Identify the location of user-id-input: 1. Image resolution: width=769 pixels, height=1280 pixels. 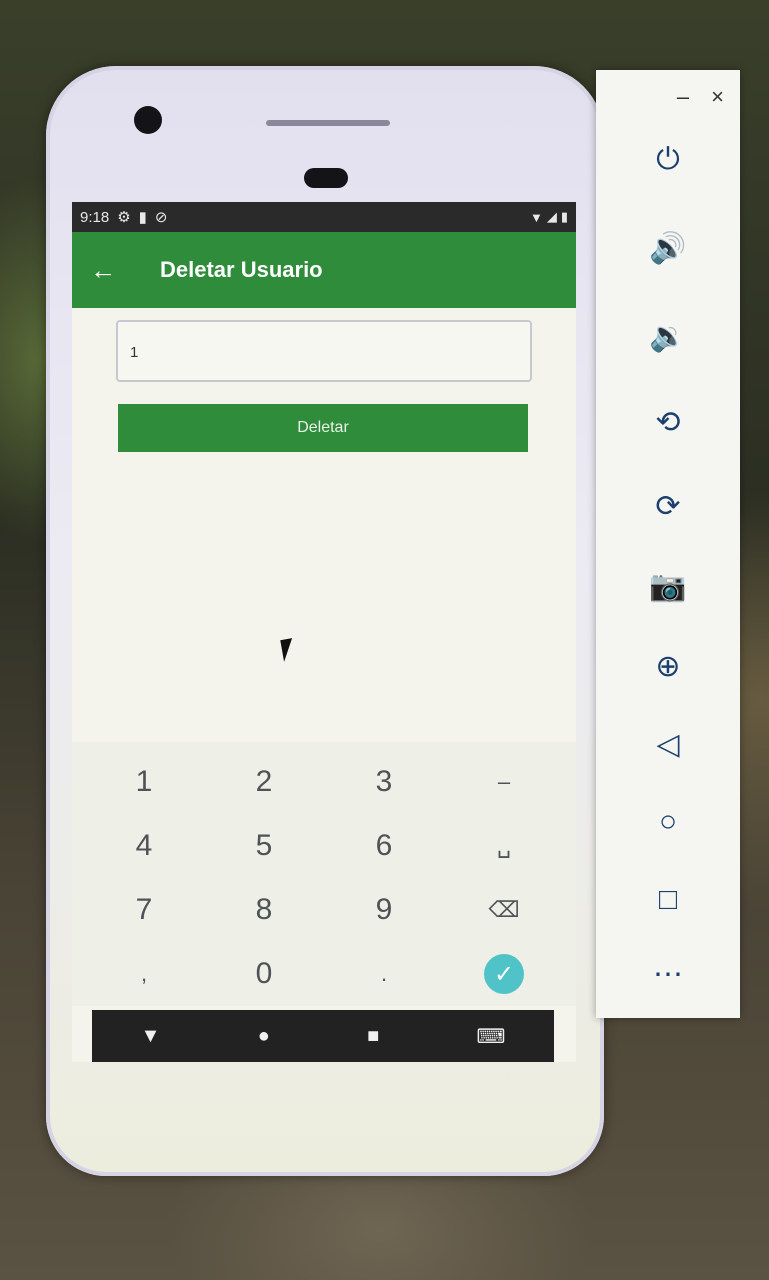
(324, 351).